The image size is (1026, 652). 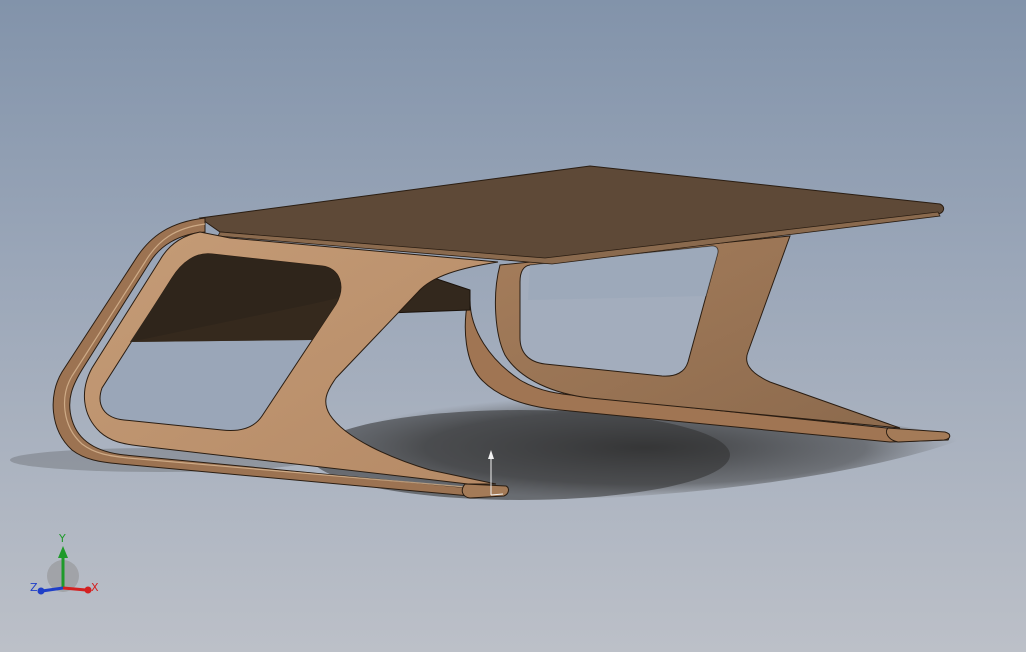 I want to click on back-foot, so click(x=918, y=435).